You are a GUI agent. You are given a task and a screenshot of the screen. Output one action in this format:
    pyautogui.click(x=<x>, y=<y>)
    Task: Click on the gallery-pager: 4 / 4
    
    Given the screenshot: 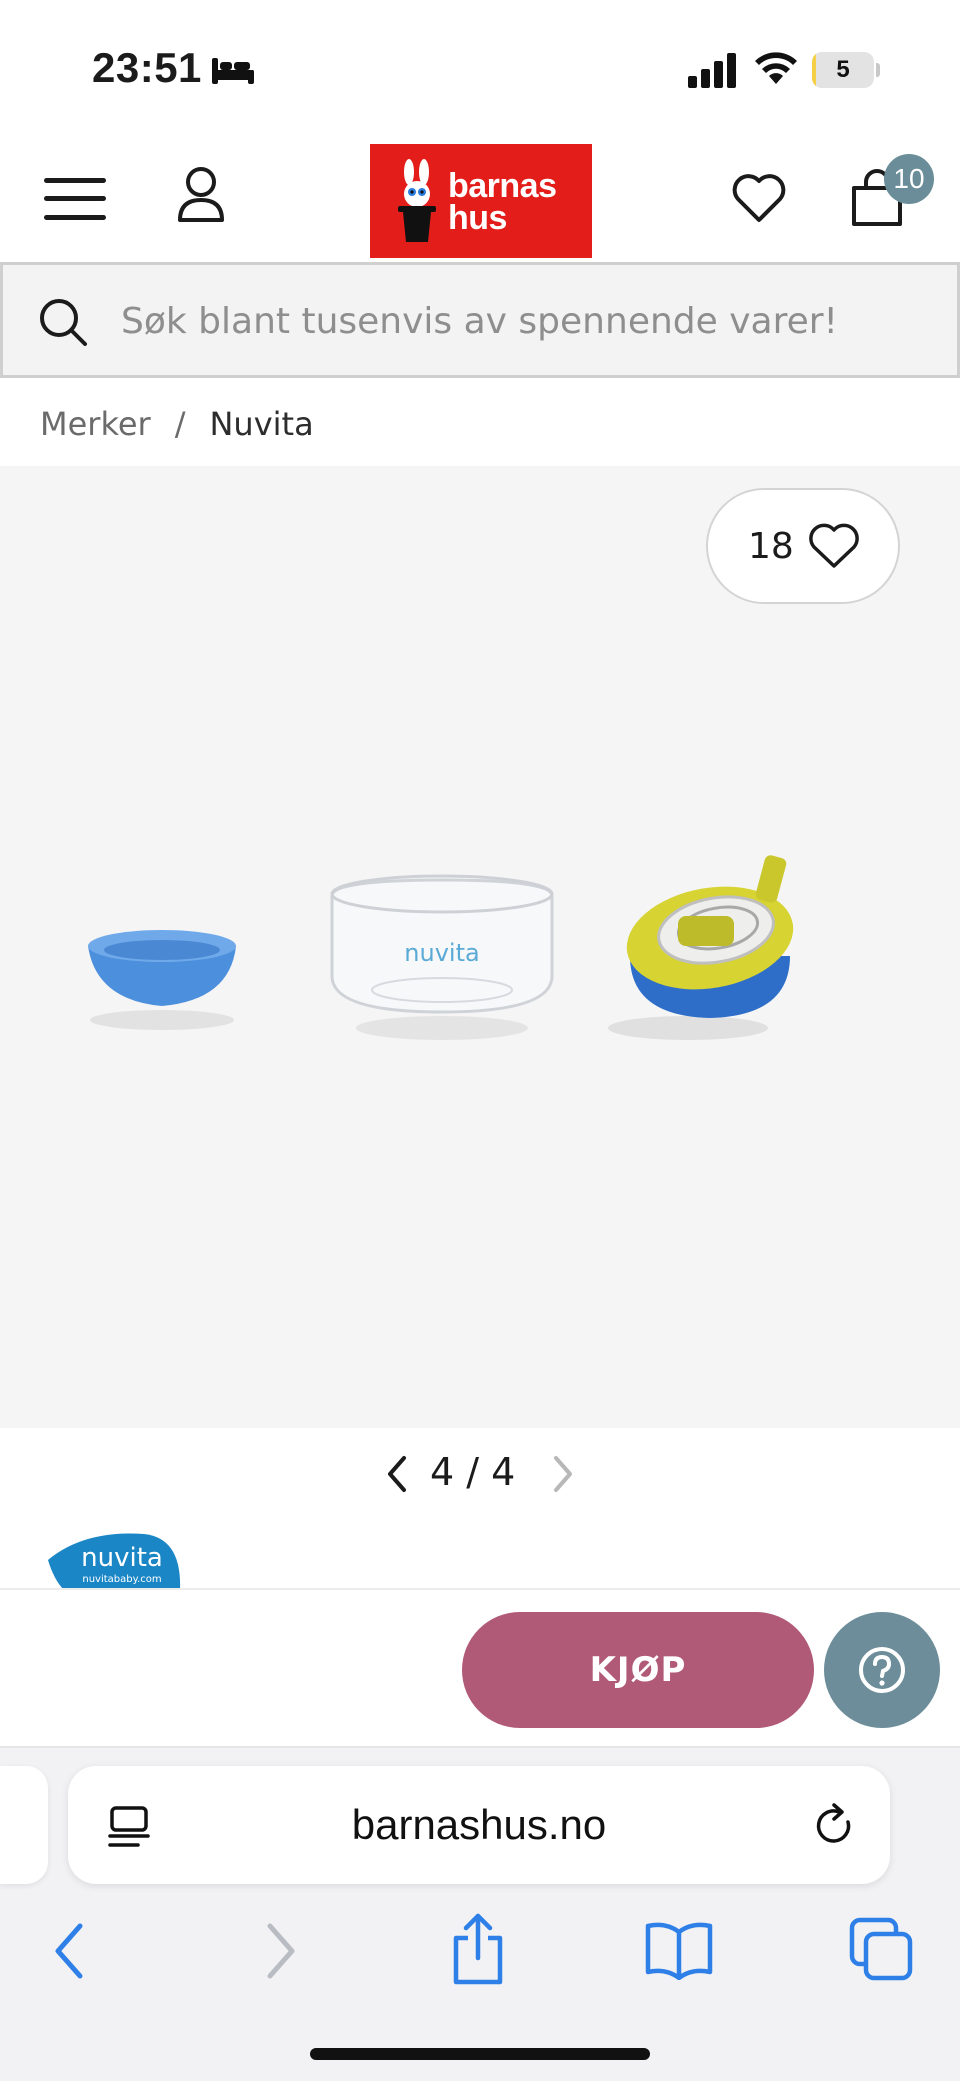 What is the action you would take?
    pyautogui.click(x=480, y=1475)
    